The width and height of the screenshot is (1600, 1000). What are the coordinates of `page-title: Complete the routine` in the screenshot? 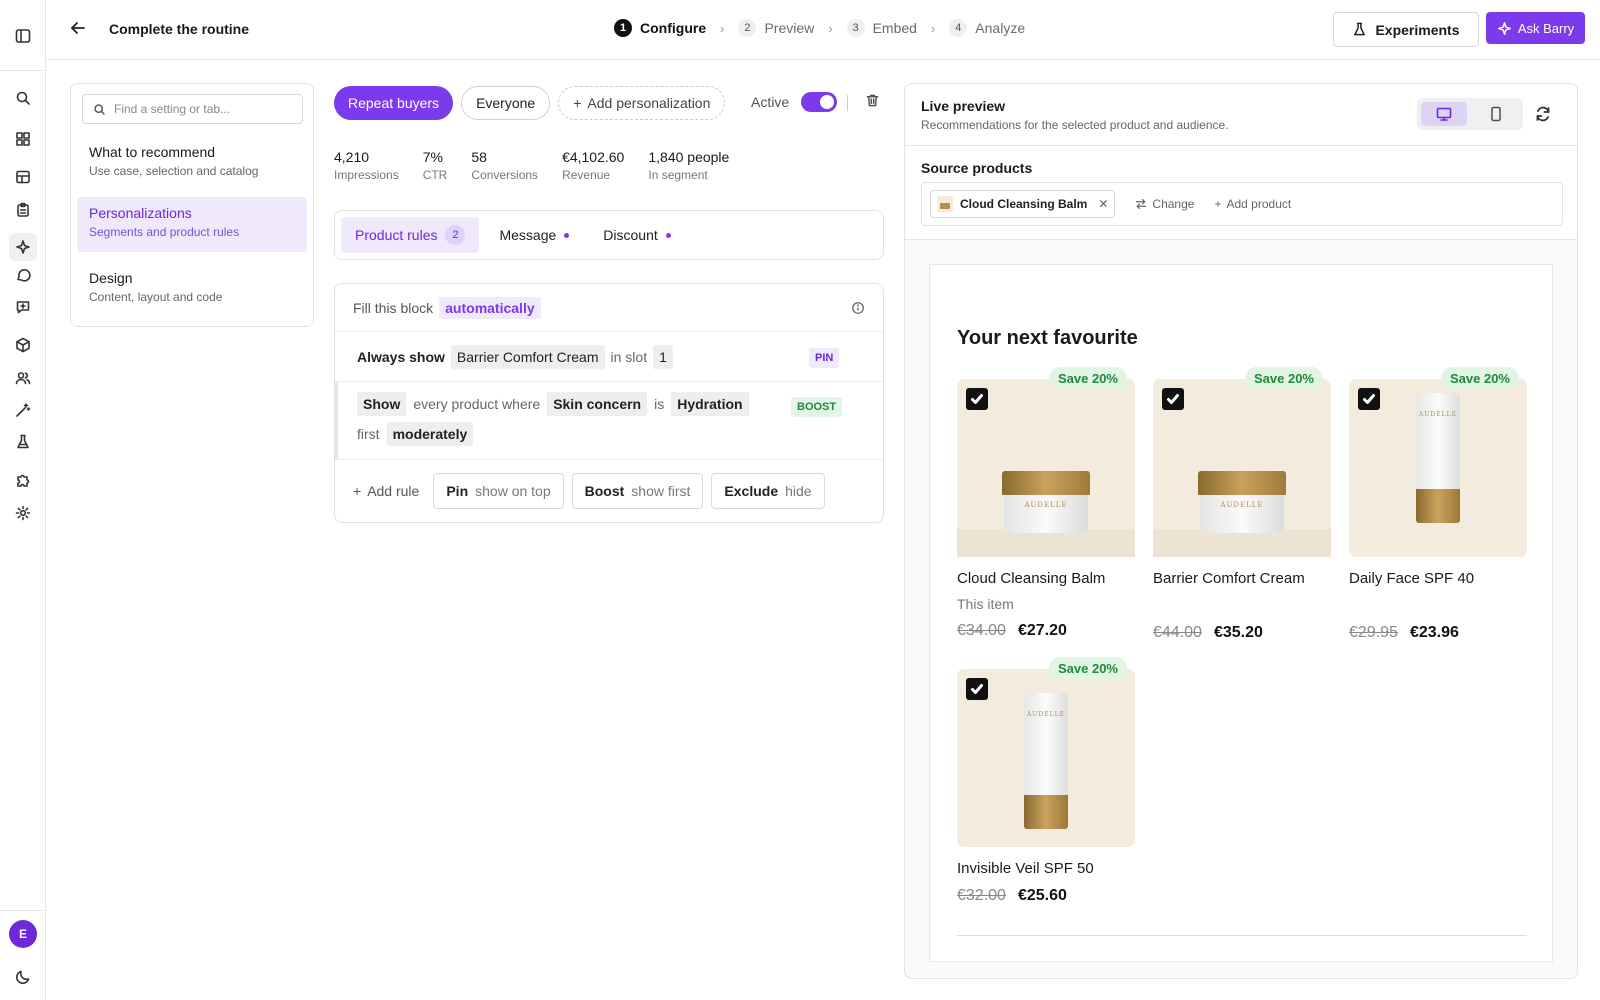 It's located at (179, 29).